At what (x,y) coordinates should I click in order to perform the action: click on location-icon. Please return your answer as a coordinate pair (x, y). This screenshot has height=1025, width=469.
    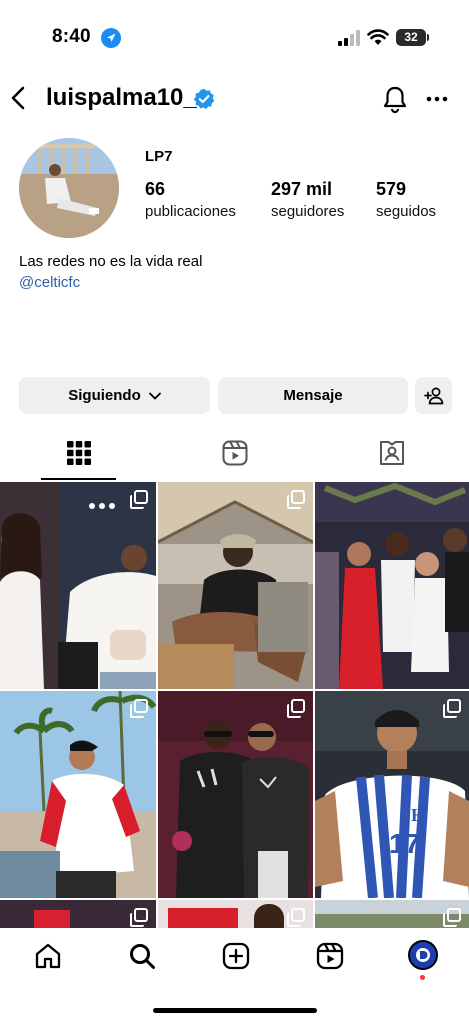
    Looking at the image, I should click on (111, 38).